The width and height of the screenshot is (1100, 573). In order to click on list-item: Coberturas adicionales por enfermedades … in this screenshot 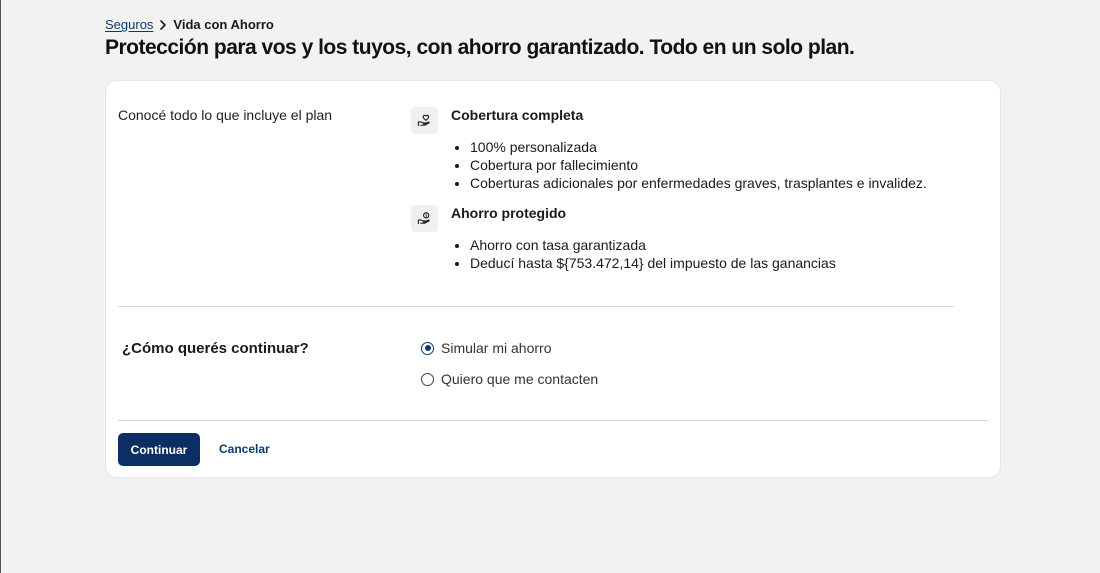, I will do `click(698, 183)`.